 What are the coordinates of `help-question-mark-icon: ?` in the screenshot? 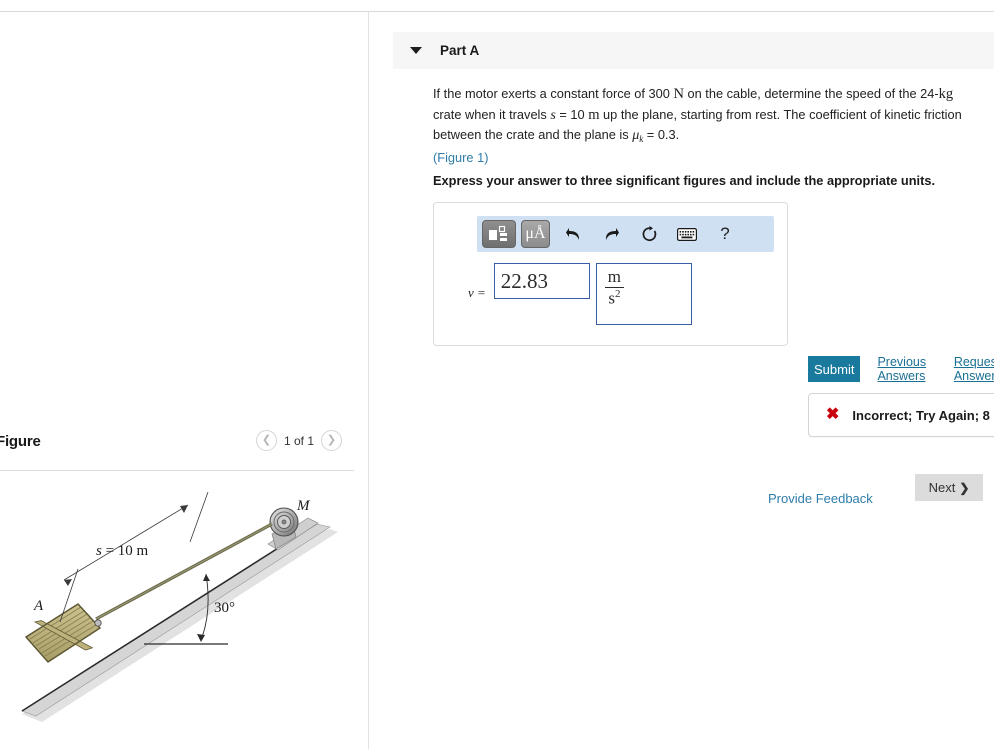 It's located at (725, 234).